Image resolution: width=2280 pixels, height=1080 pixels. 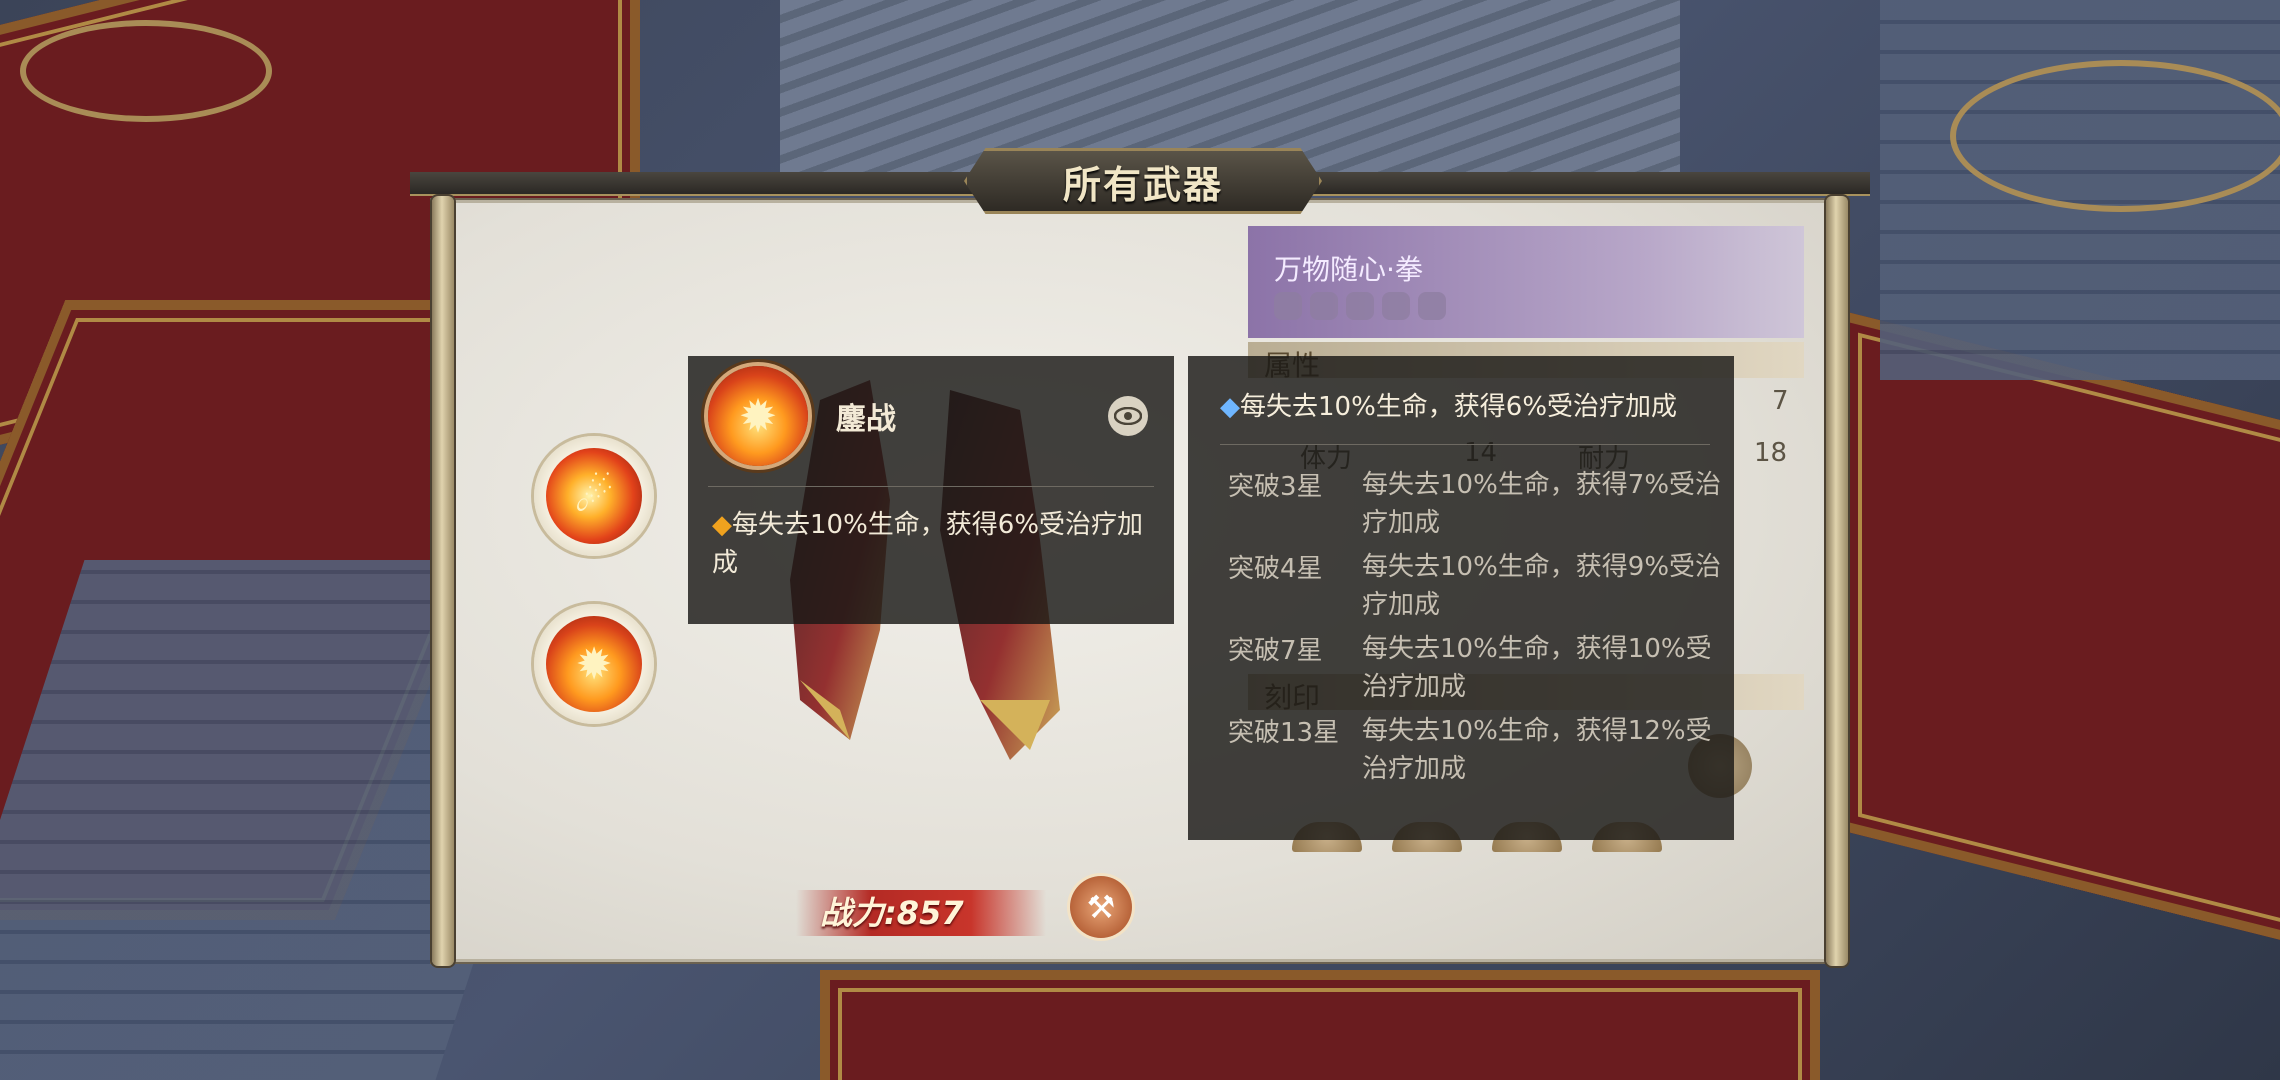 I want to click on floor-emblem-left, so click(x=146, y=71).